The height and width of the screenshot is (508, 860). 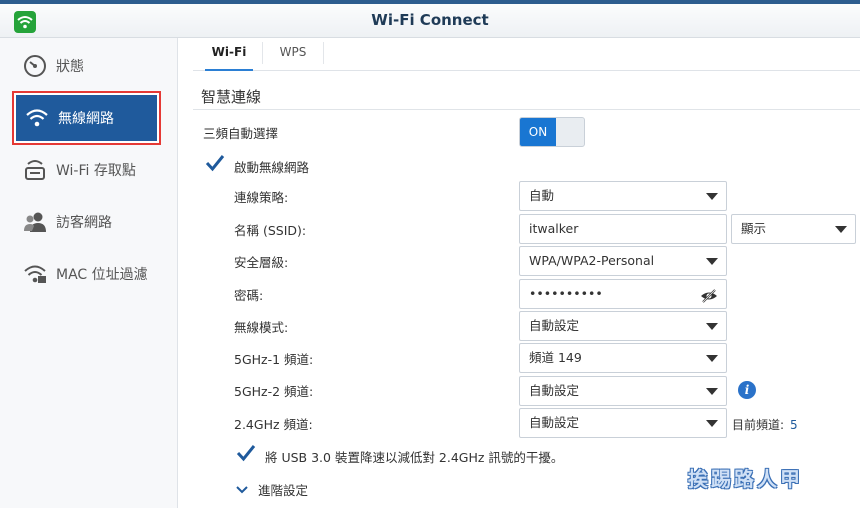 What do you see at coordinates (554, 422) in the screenshot?
I see `ch-24g-value: 自動設定` at bounding box center [554, 422].